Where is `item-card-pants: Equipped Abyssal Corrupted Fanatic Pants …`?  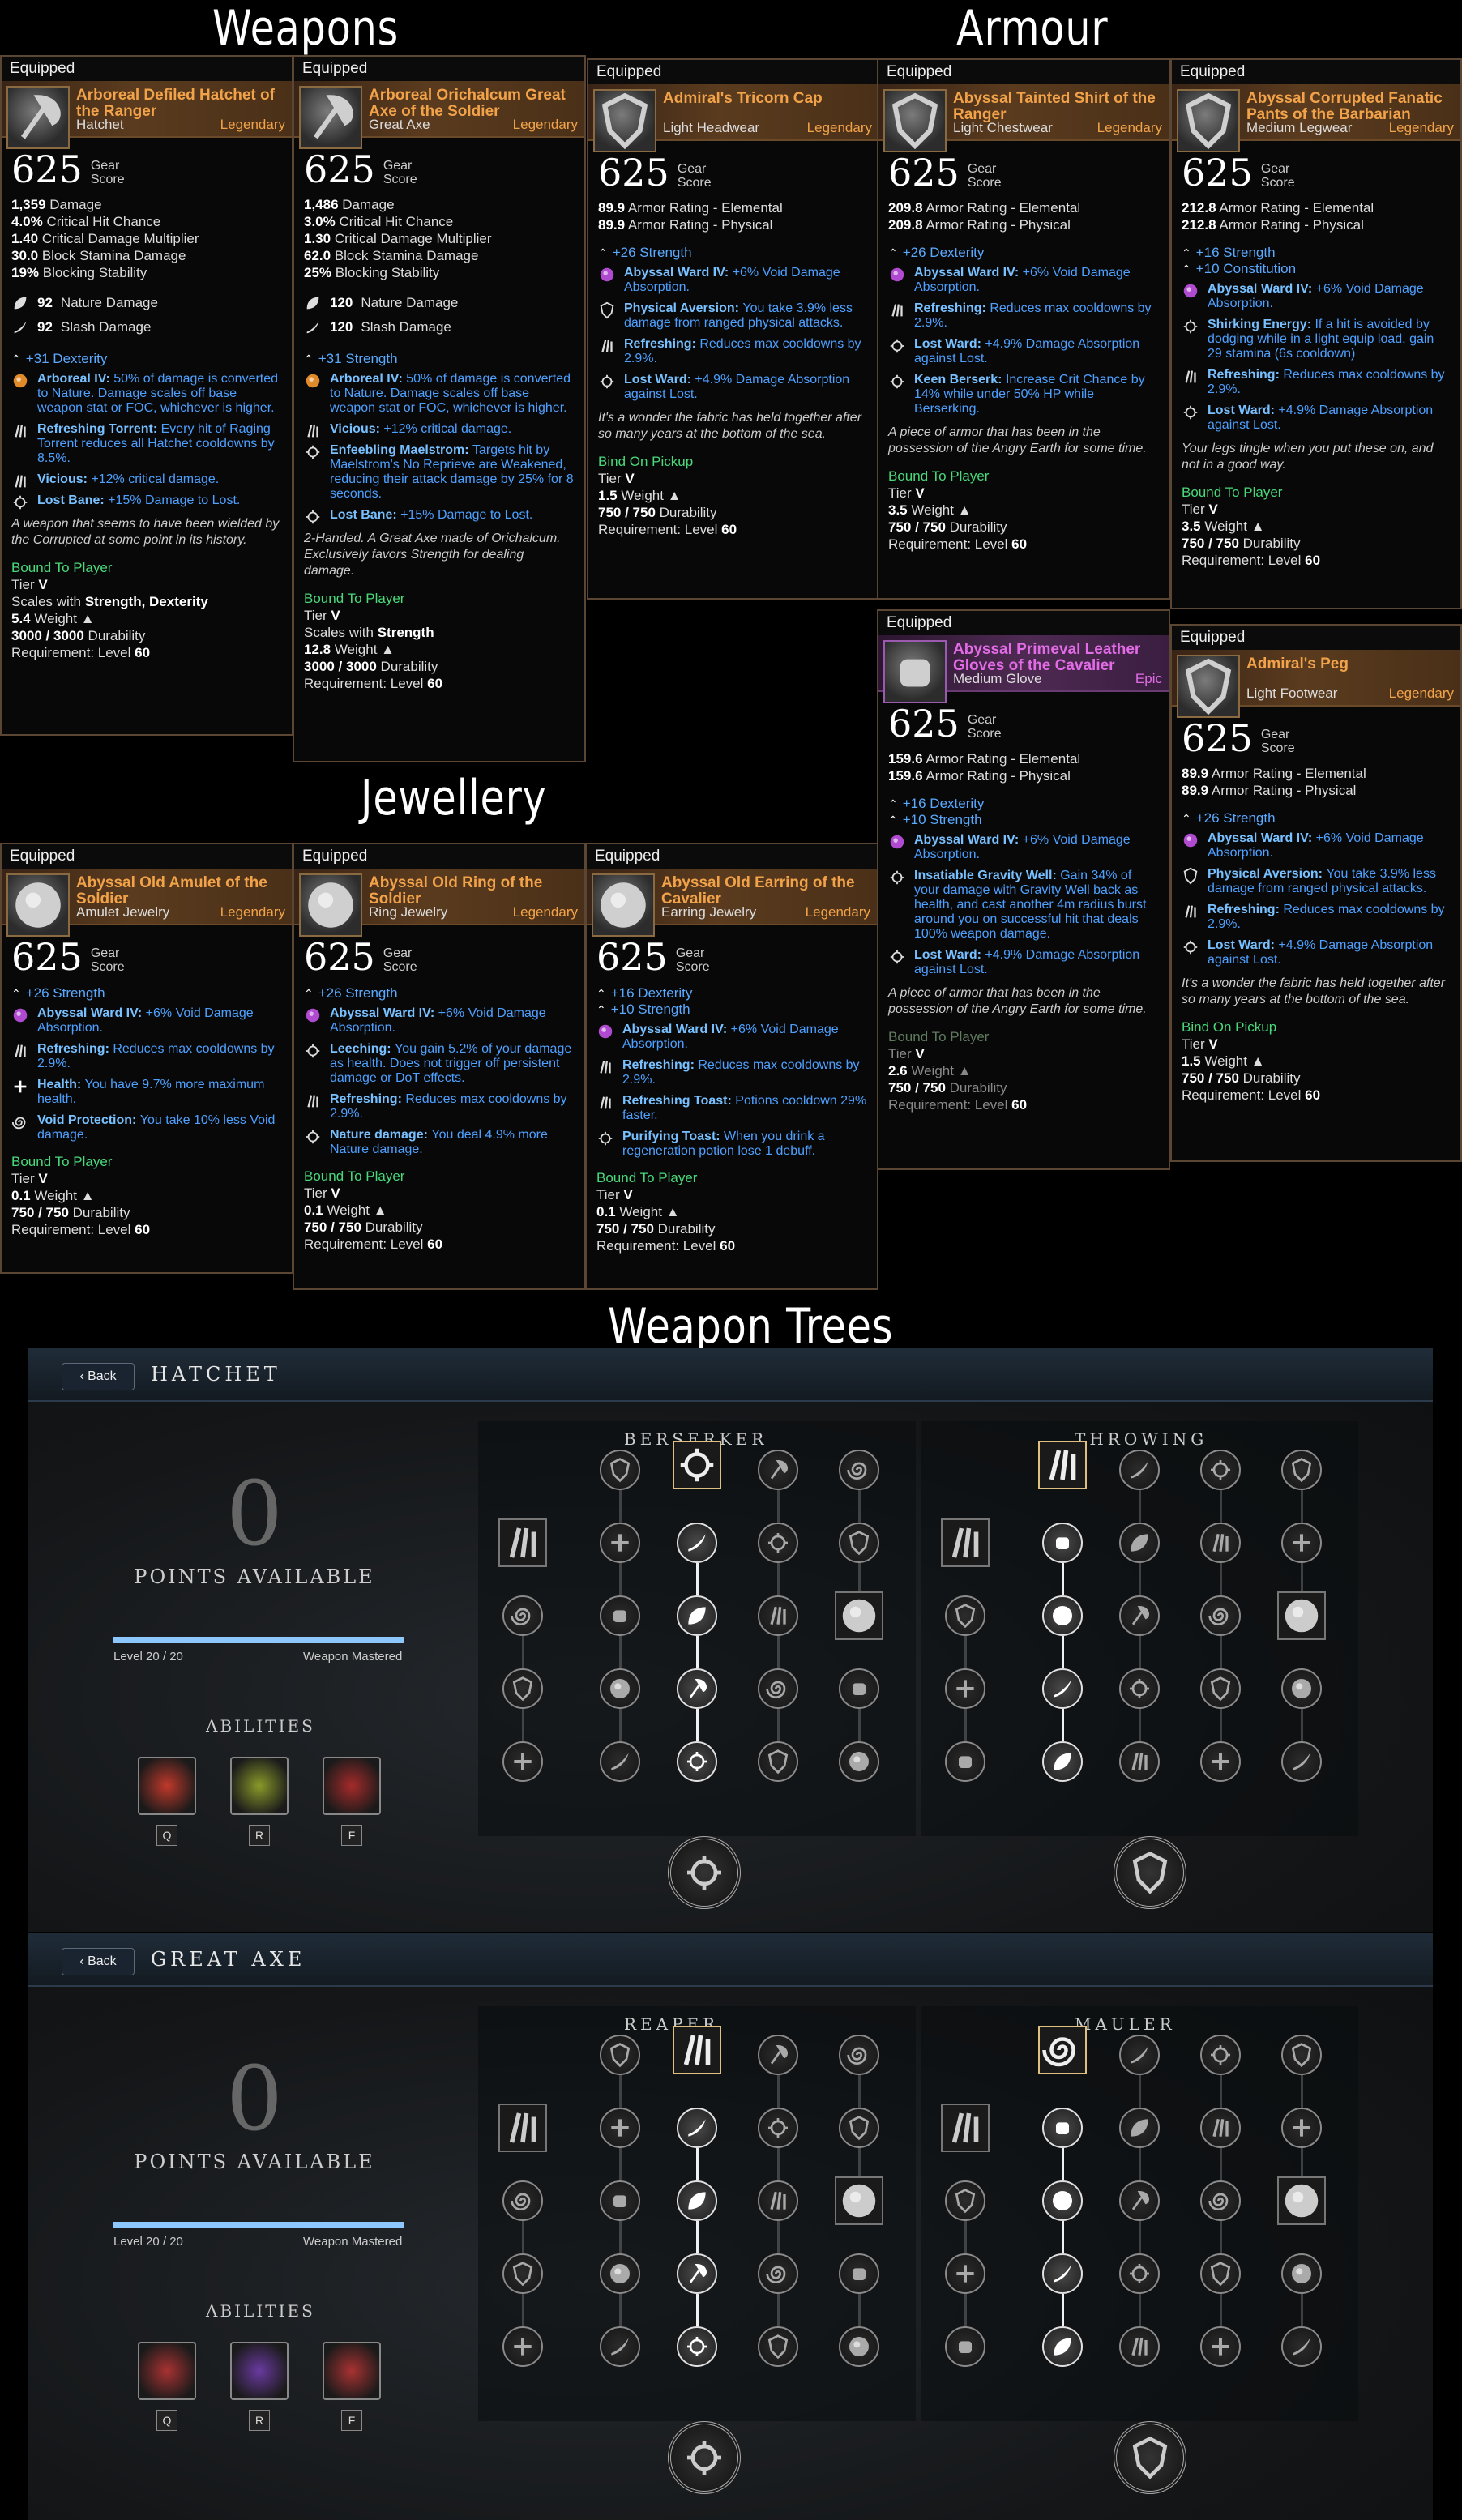 item-card-pants: Equipped Abyssal Corrupted Fanatic Pants … is located at coordinates (1316, 333).